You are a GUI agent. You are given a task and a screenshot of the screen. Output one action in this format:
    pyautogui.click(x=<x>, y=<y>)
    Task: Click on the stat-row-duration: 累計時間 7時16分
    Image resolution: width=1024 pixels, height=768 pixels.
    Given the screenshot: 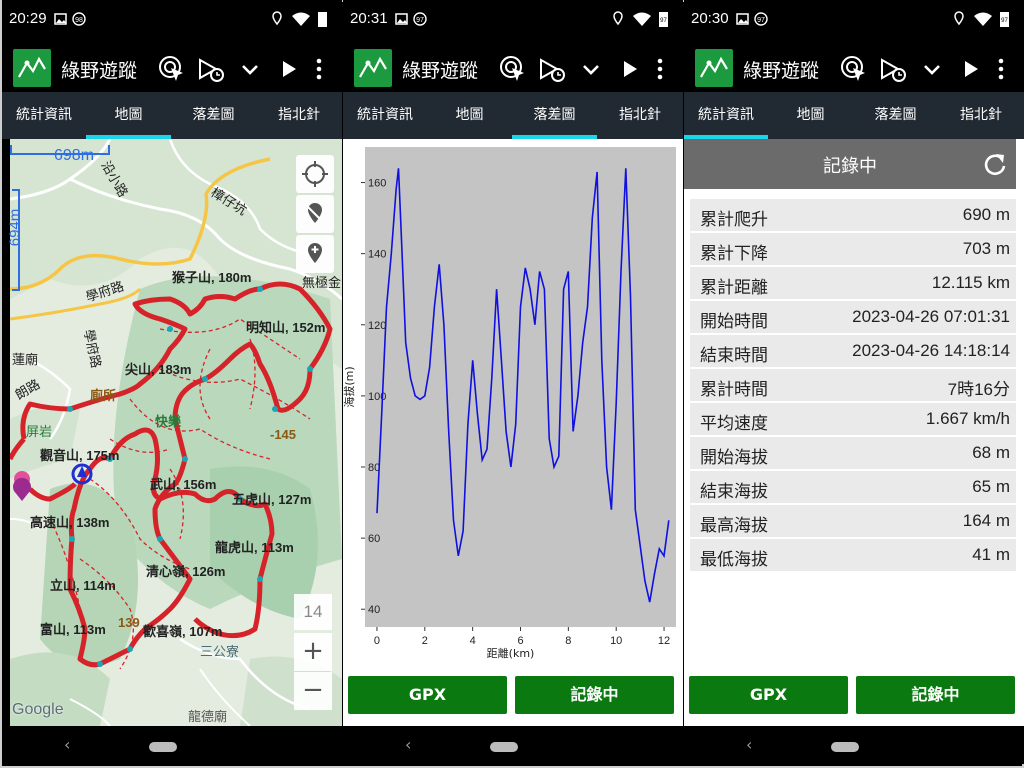 What is the action you would take?
    pyautogui.click(x=853, y=385)
    